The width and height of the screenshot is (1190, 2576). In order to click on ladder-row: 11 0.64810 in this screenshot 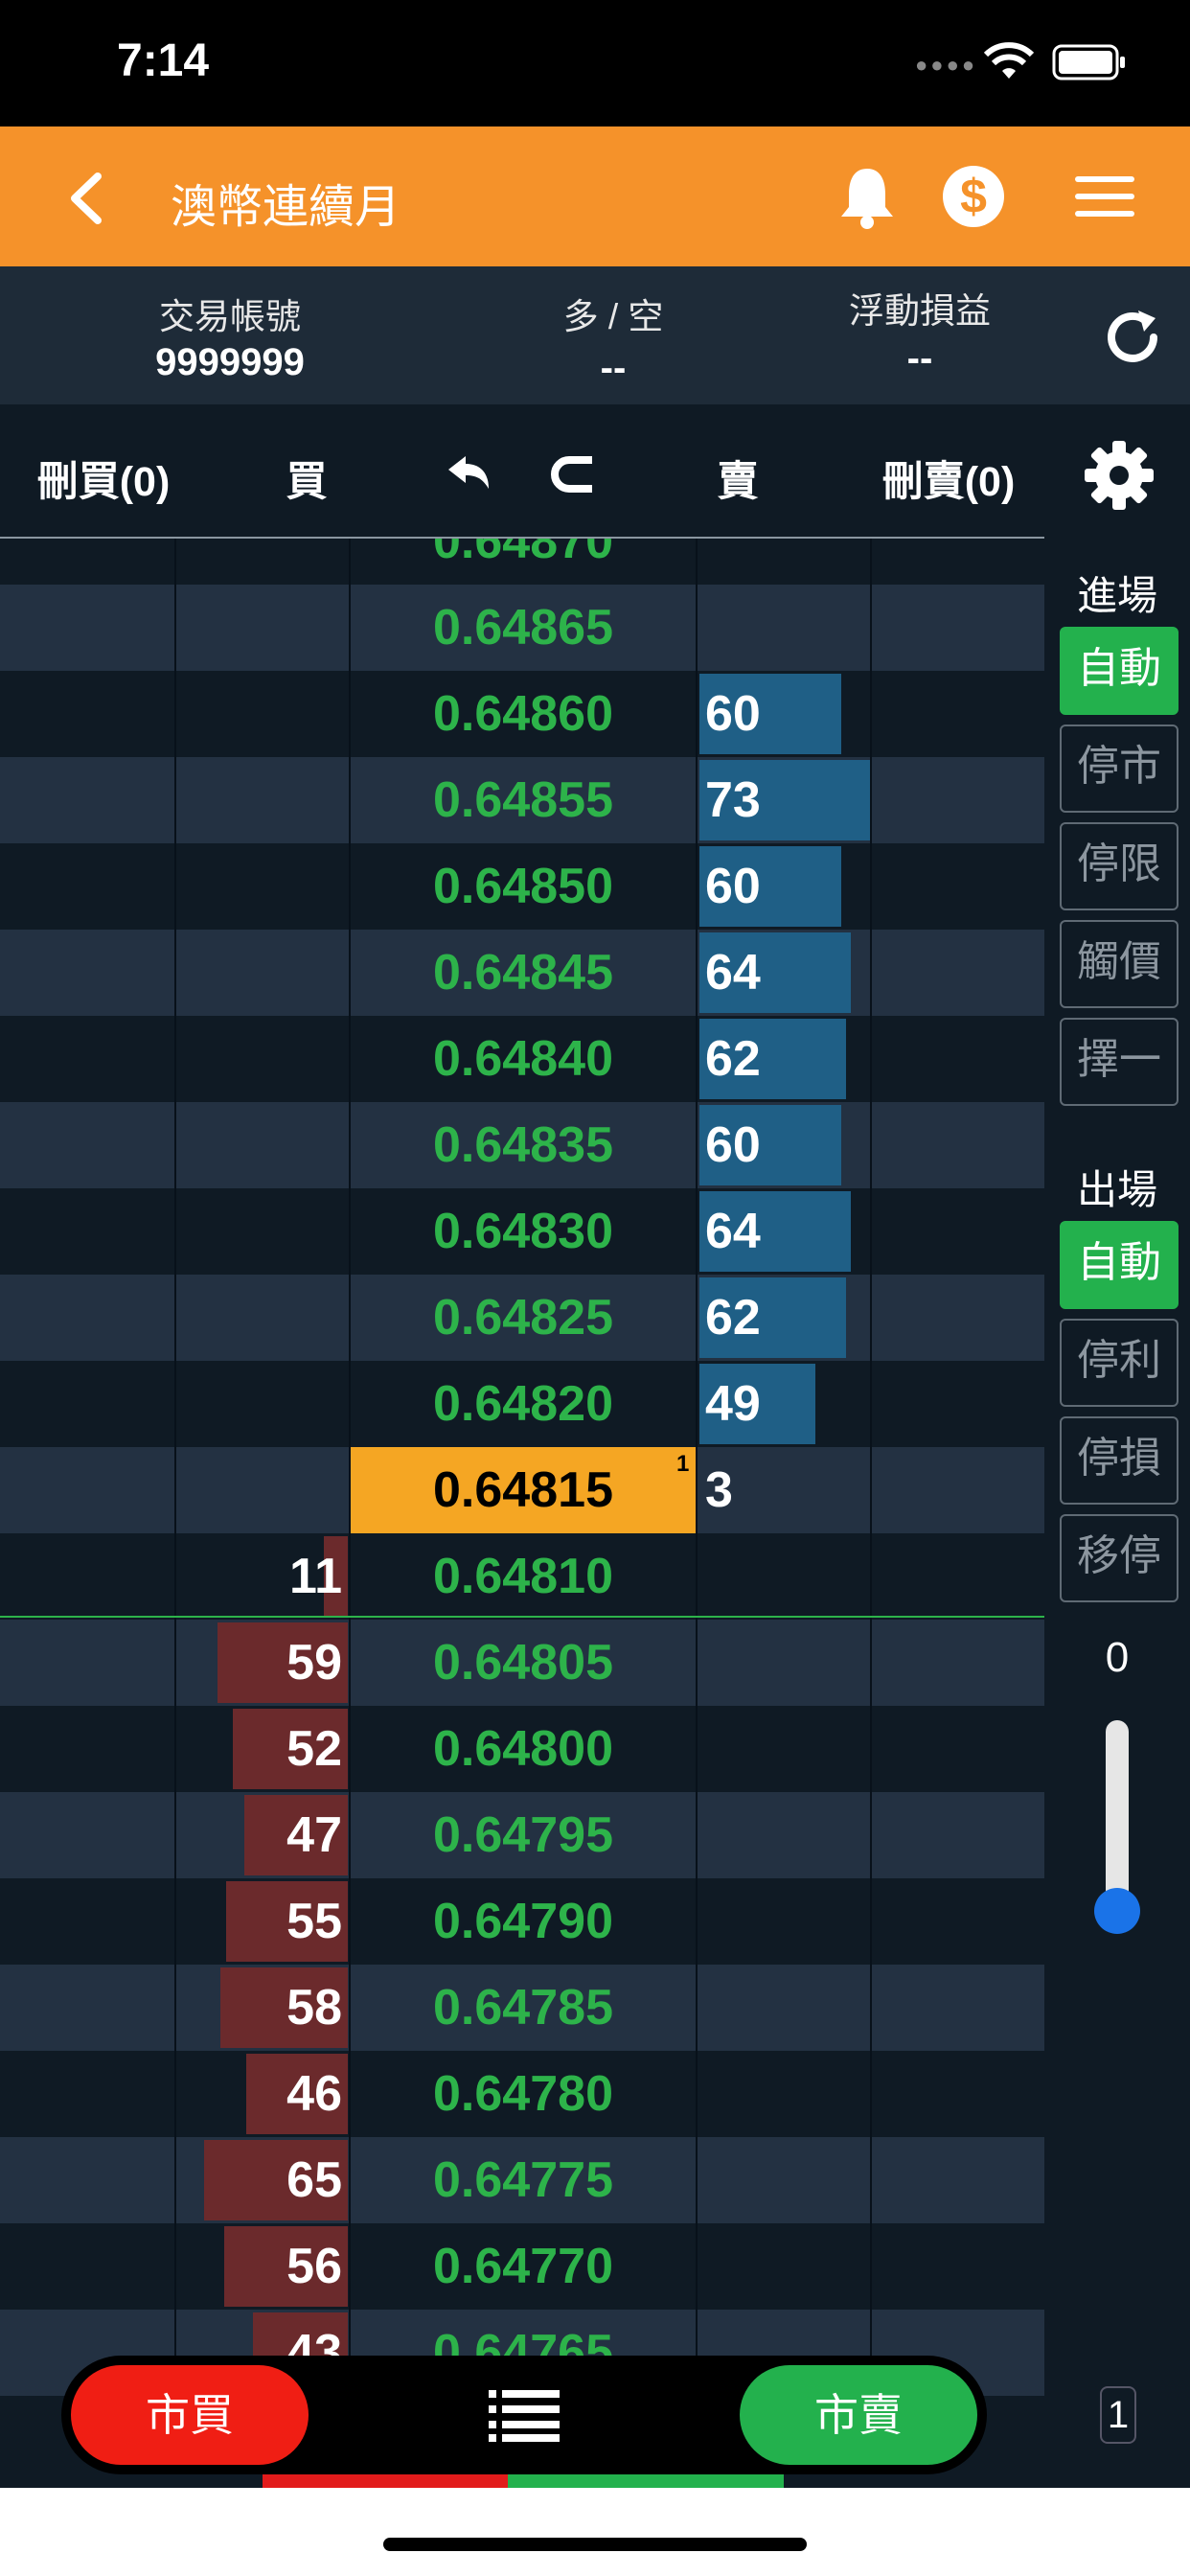, I will do `click(522, 1576)`.